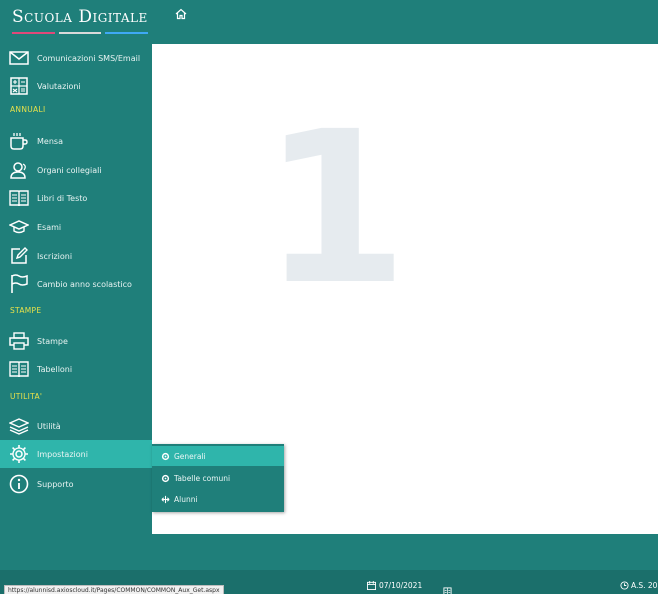  Describe the element at coordinates (80, 17) in the screenshot. I see `app-brand: Scuola Digitale` at that location.